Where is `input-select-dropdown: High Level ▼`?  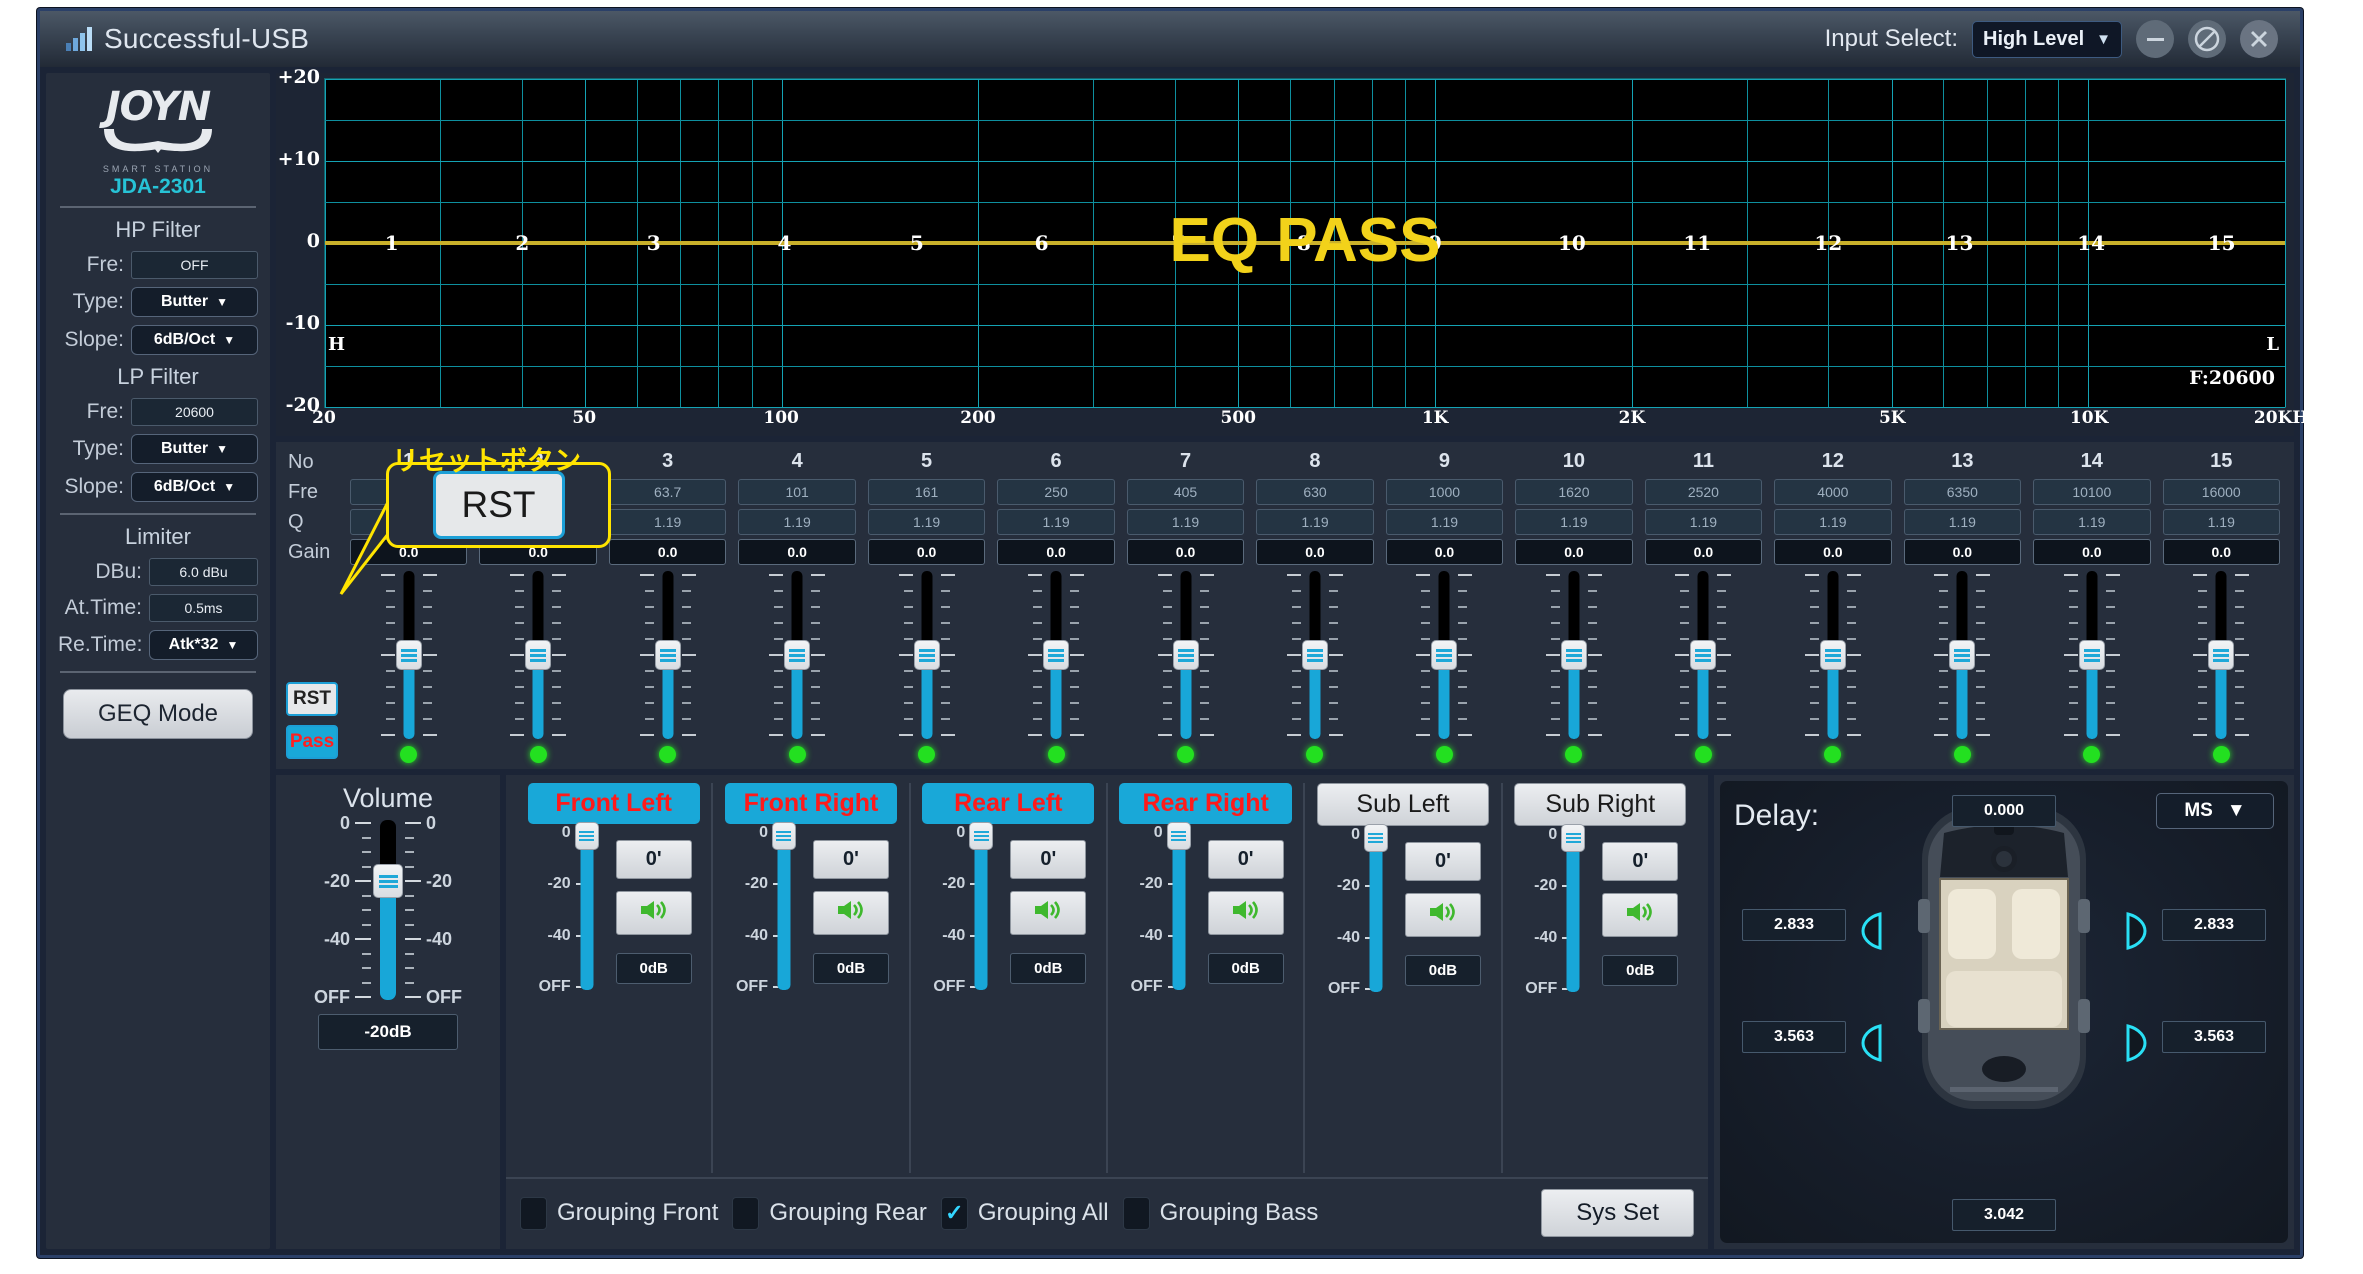
input-select-dropdown: High Level ▼ is located at coordinates (2047, 39).